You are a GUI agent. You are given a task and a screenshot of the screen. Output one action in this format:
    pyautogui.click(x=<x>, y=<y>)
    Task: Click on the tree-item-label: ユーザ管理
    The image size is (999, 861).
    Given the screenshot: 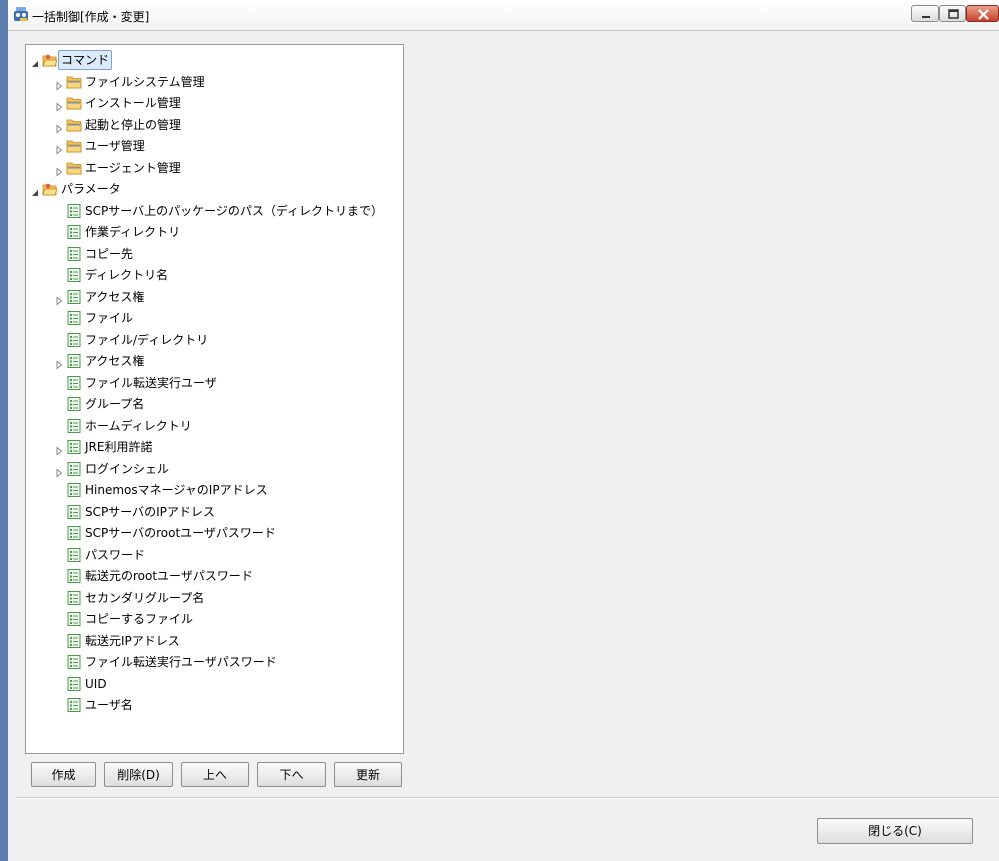 What is the action you would take?
    pyautogui.click(x=115, y=146)
    